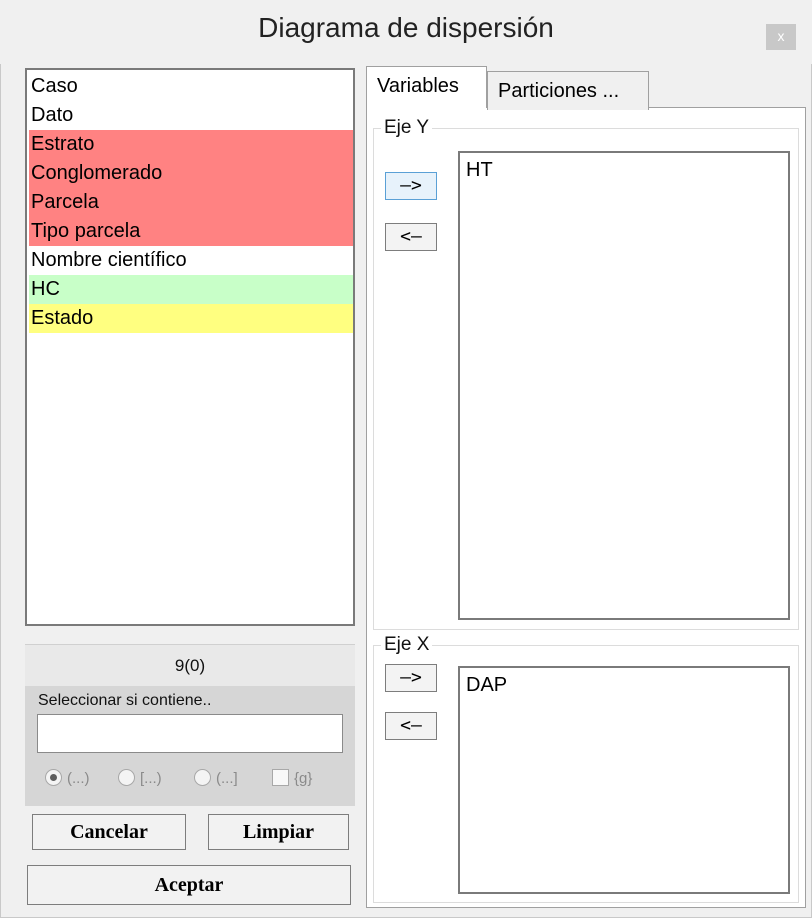 The height and width of the screenshot is (918, 812). Describe the element at coordinates (191, 318) in the screenshot. I see `list-item: Estado` at that location.